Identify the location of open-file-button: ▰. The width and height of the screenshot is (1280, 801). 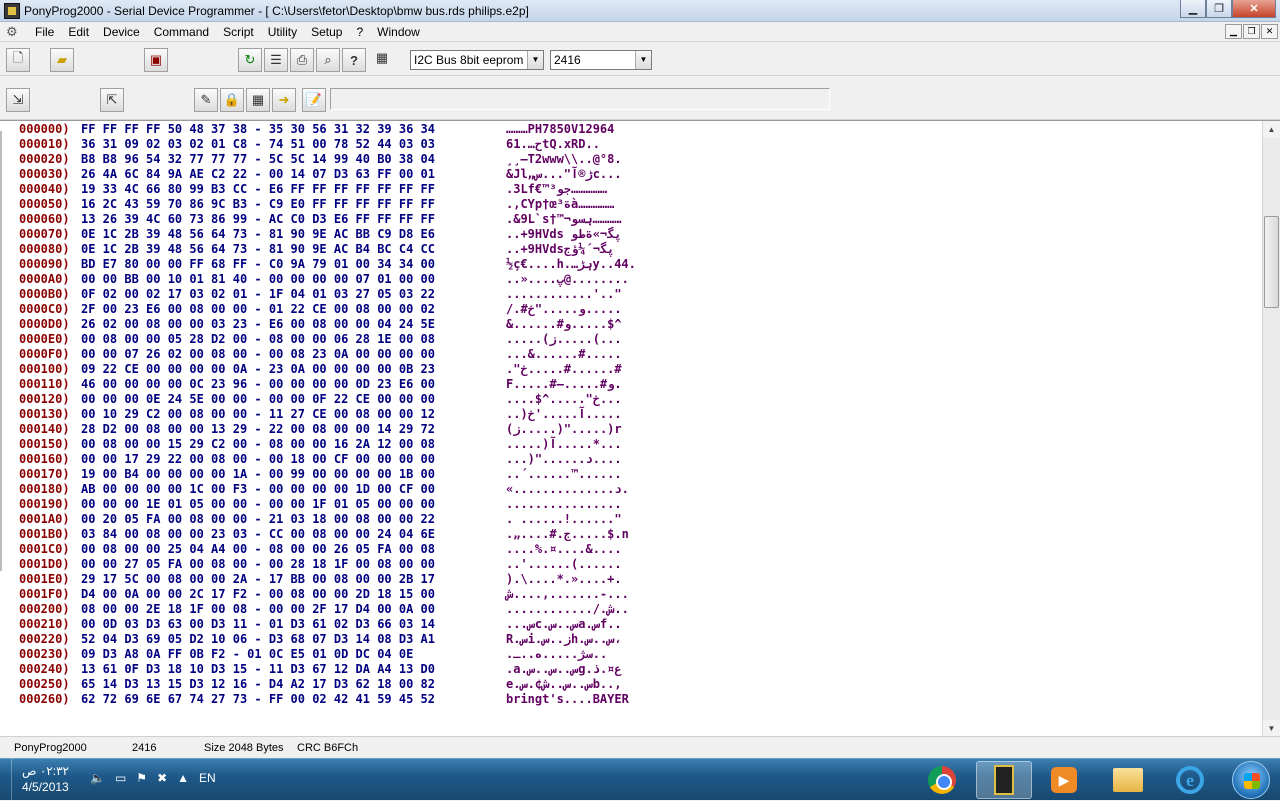
(62, 60).